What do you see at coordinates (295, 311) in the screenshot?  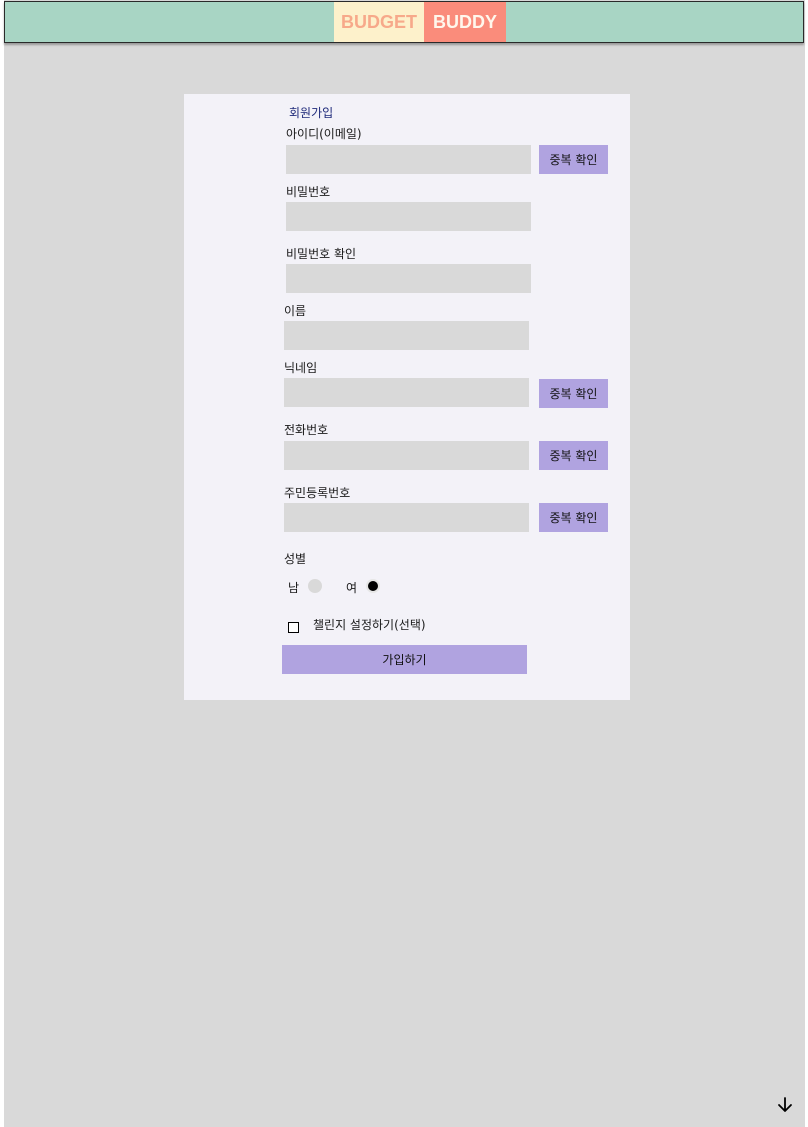 I see `name-label: 이름` at bounding box center [295, 311].